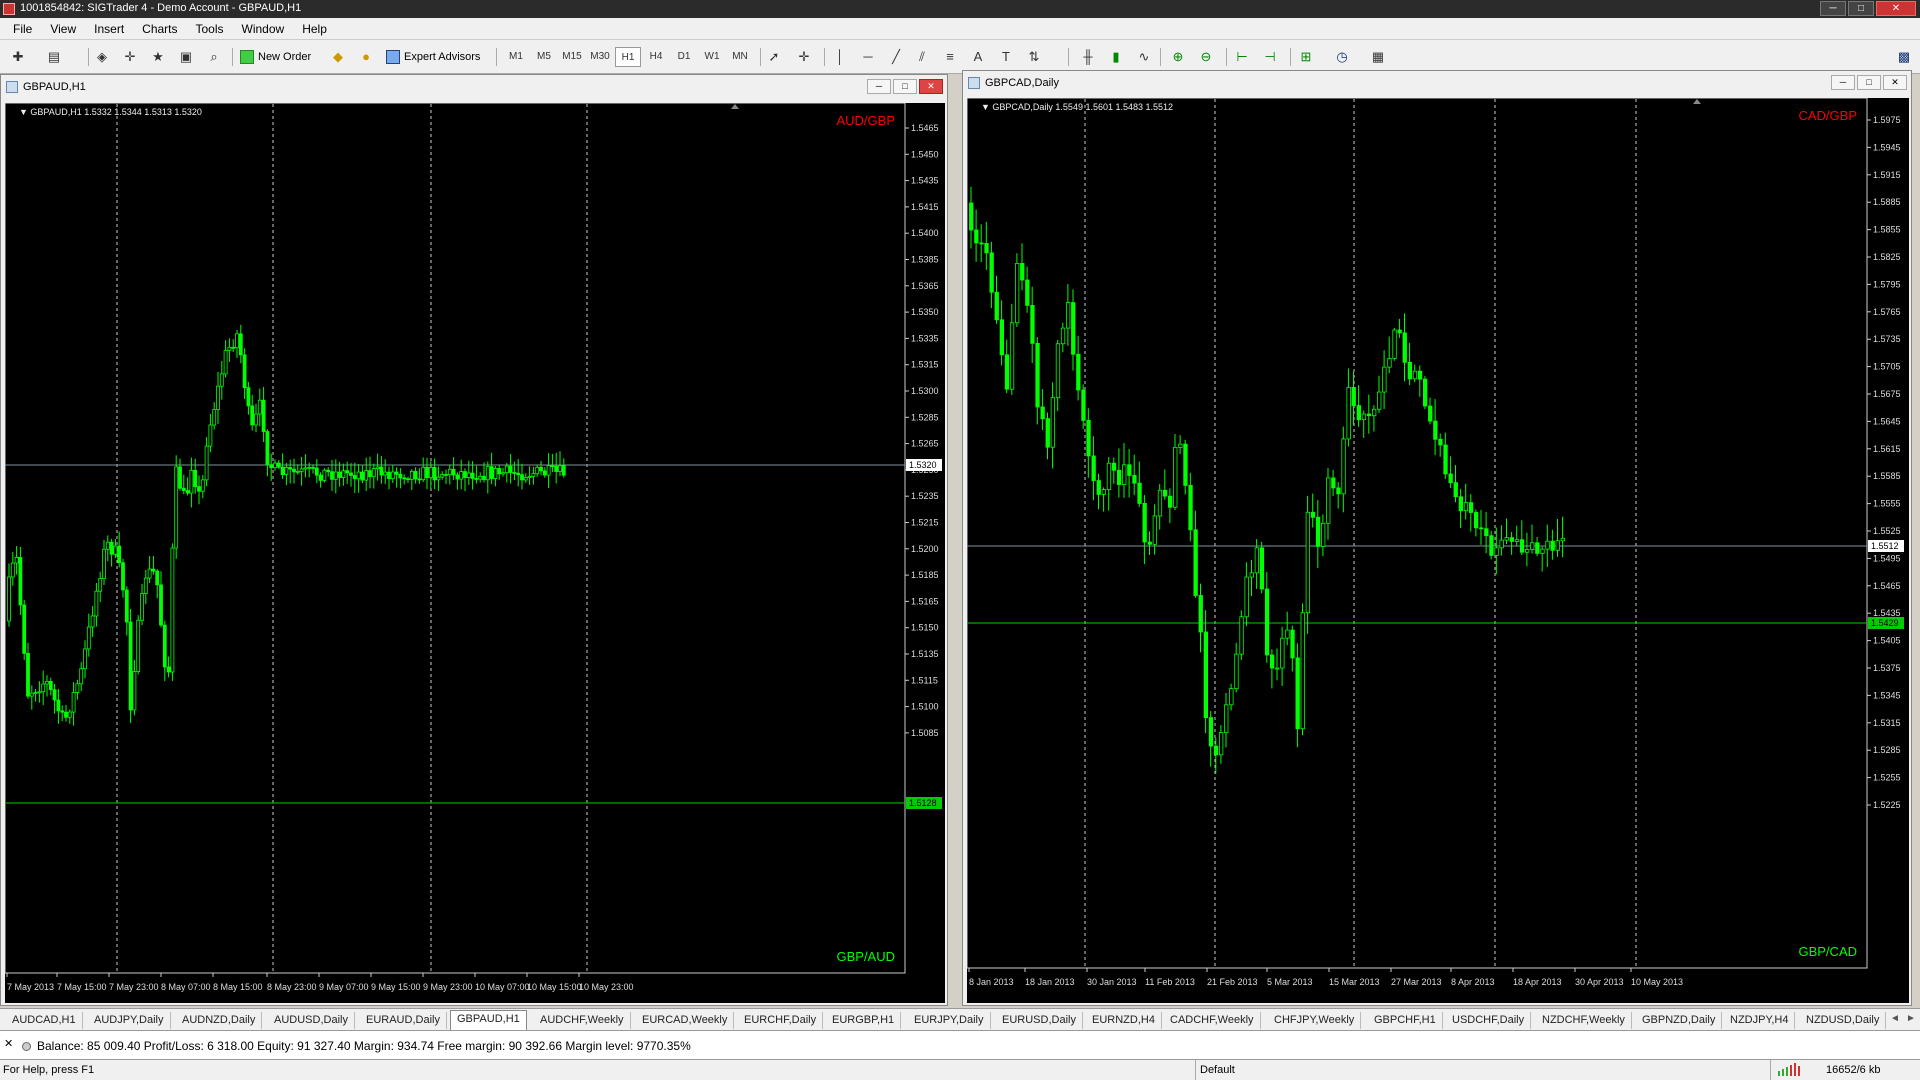  Describe the element at coordinates (572, 57) in the screenshot. I see `timeframe-m15: M15` at that location.